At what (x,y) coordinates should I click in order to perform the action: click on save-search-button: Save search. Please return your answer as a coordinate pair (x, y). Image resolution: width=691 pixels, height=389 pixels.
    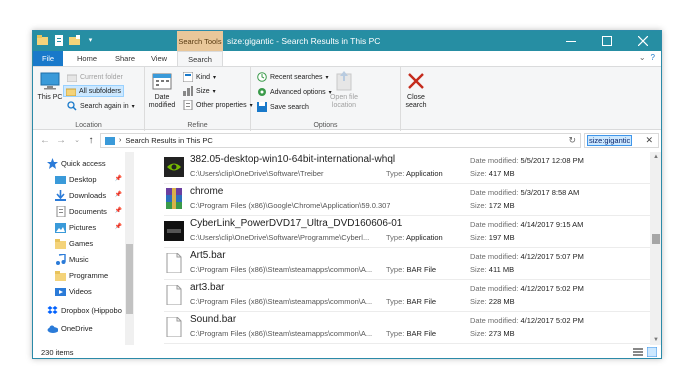
    Looking at the image, I should click on (283, 107).